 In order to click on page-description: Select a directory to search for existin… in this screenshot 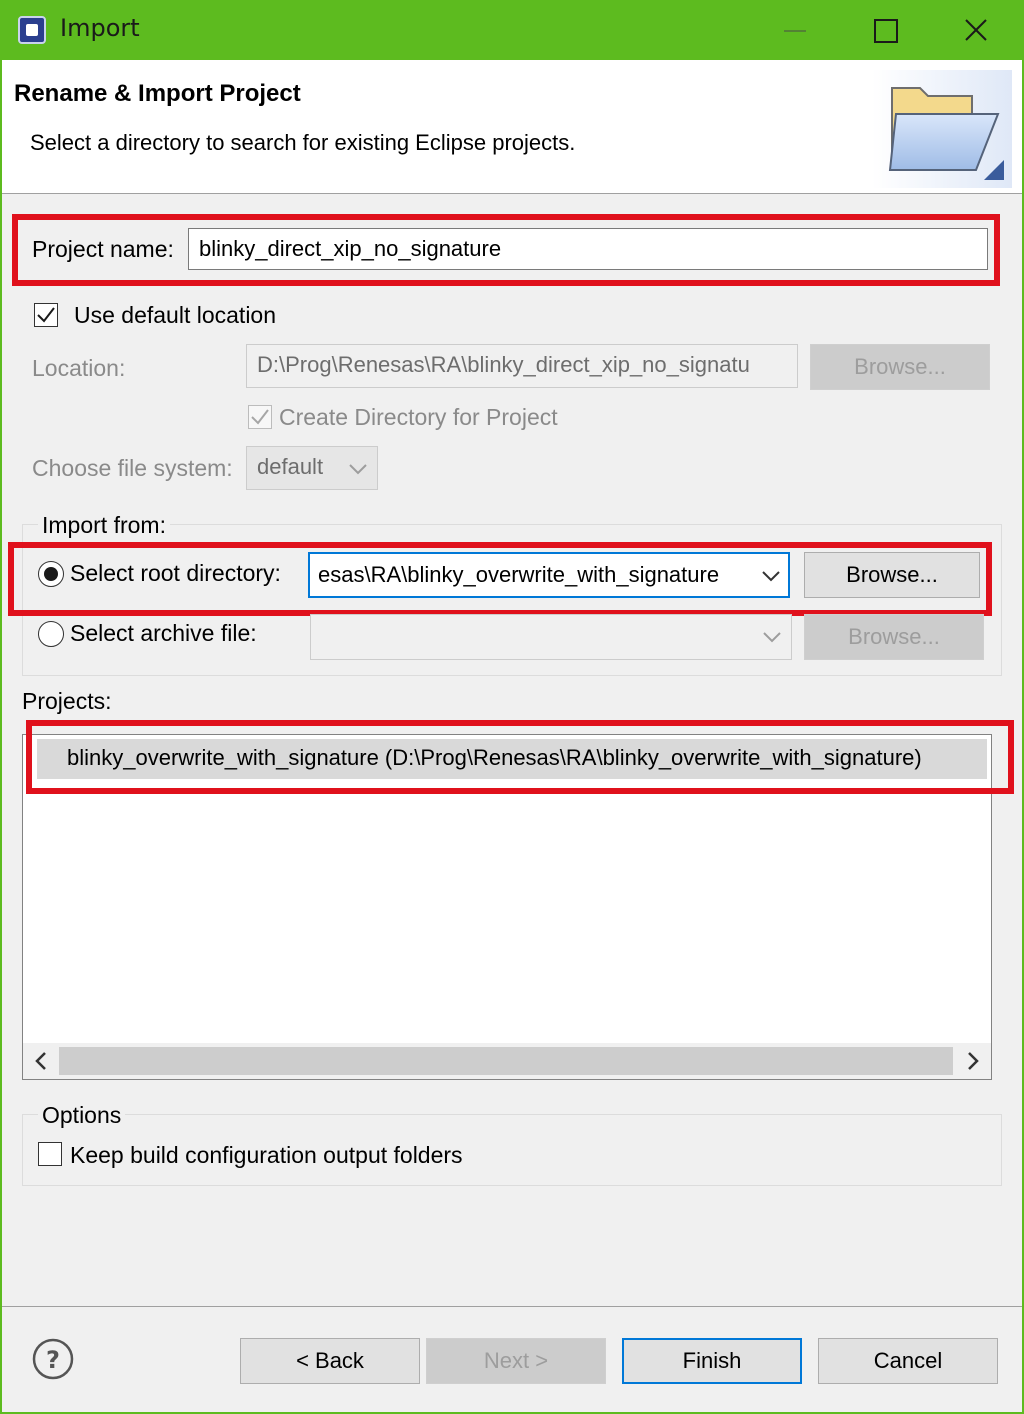, I will do `click(303, 142)`.